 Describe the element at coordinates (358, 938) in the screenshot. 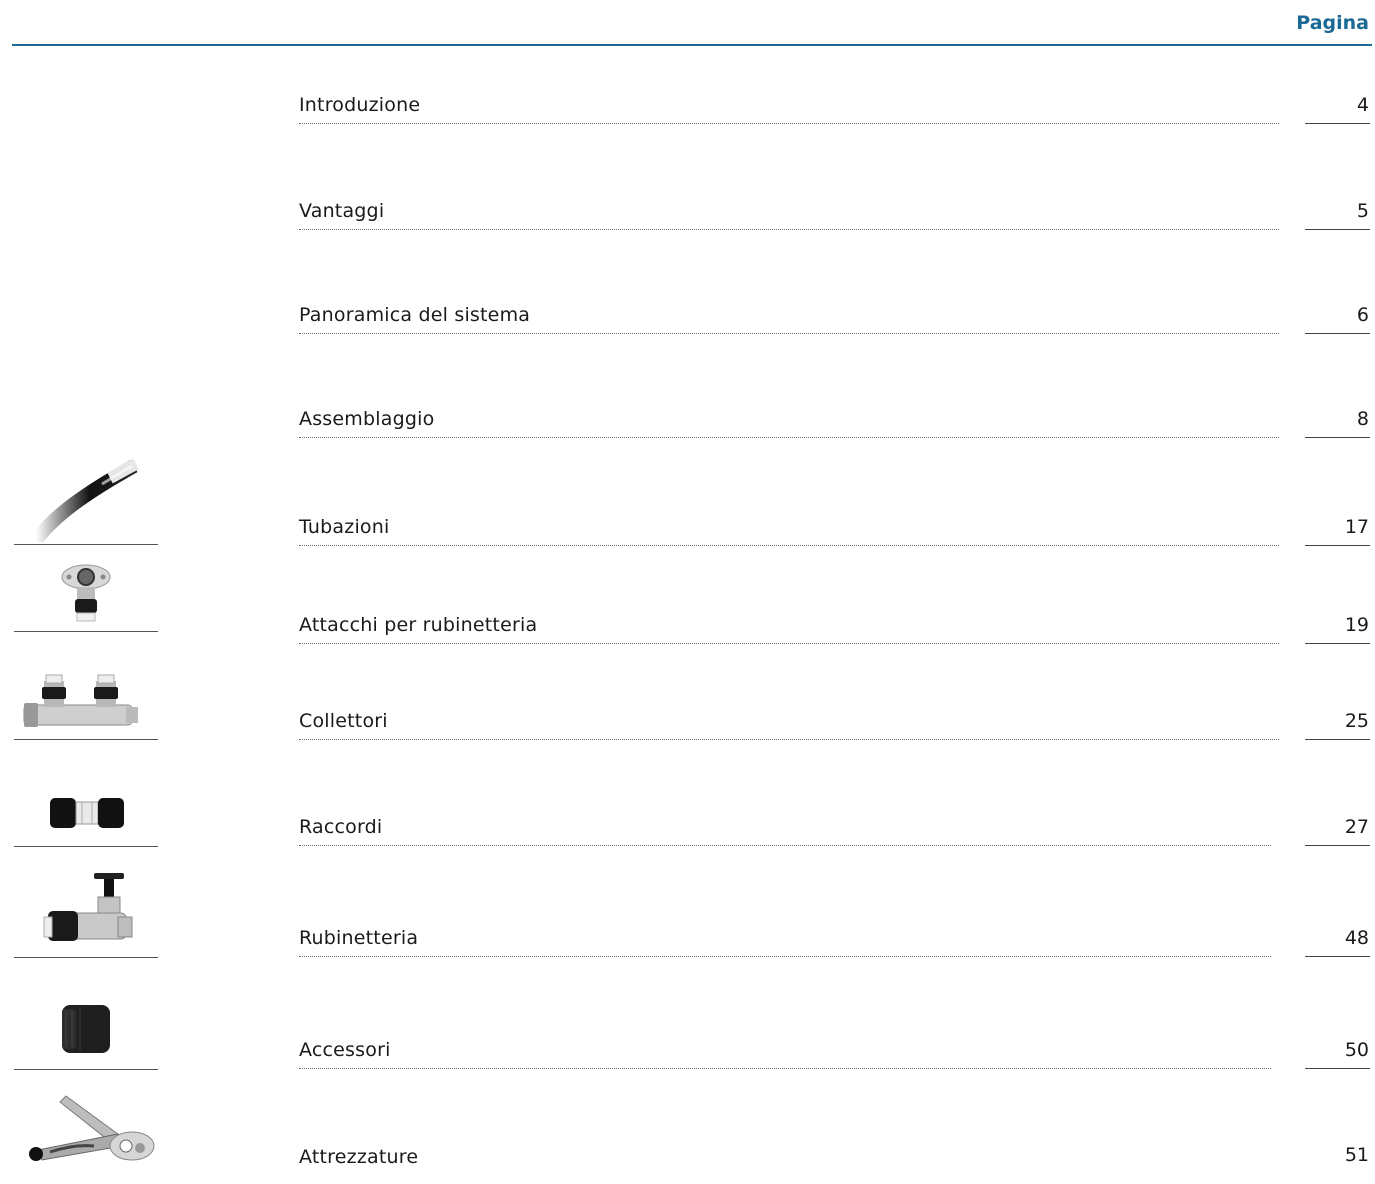

I see `toc-entry-title: Rubinetteria` at that location.